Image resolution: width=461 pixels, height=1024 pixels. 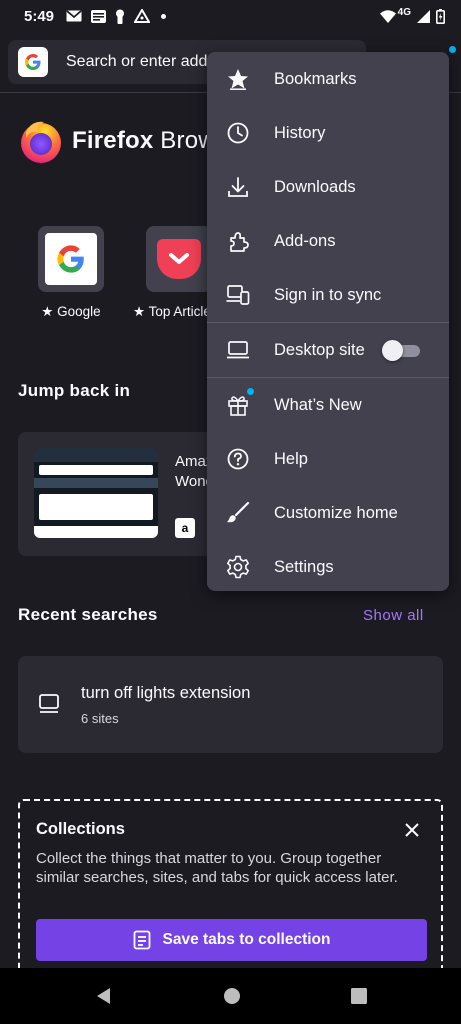 I want to click on menu-item-addons: Add-ons, so click(x=328, y=241).